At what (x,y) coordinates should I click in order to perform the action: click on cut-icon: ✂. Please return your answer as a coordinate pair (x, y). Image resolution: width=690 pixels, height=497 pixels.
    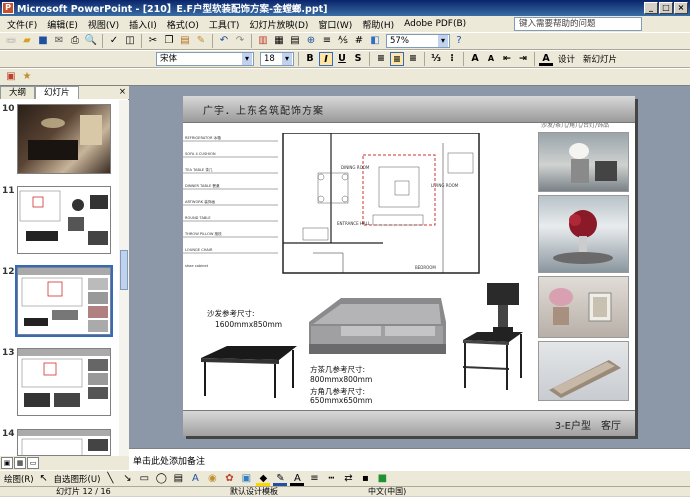
    Looking at the image, I should click on (153, 41).